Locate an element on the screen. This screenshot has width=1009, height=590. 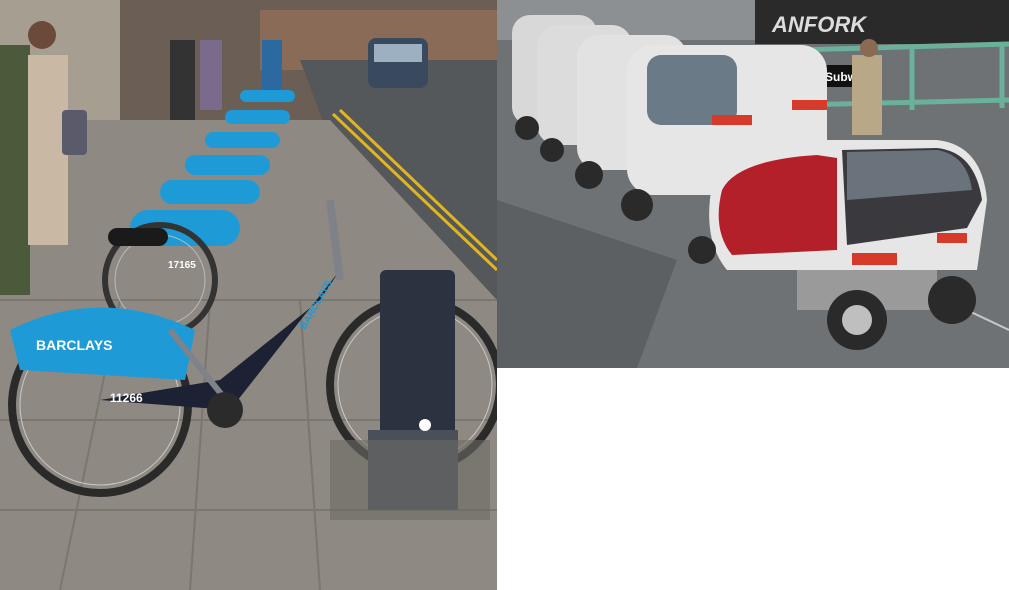
barclays-logo-text: BARCLAYS is located at coordinates (74, 345).